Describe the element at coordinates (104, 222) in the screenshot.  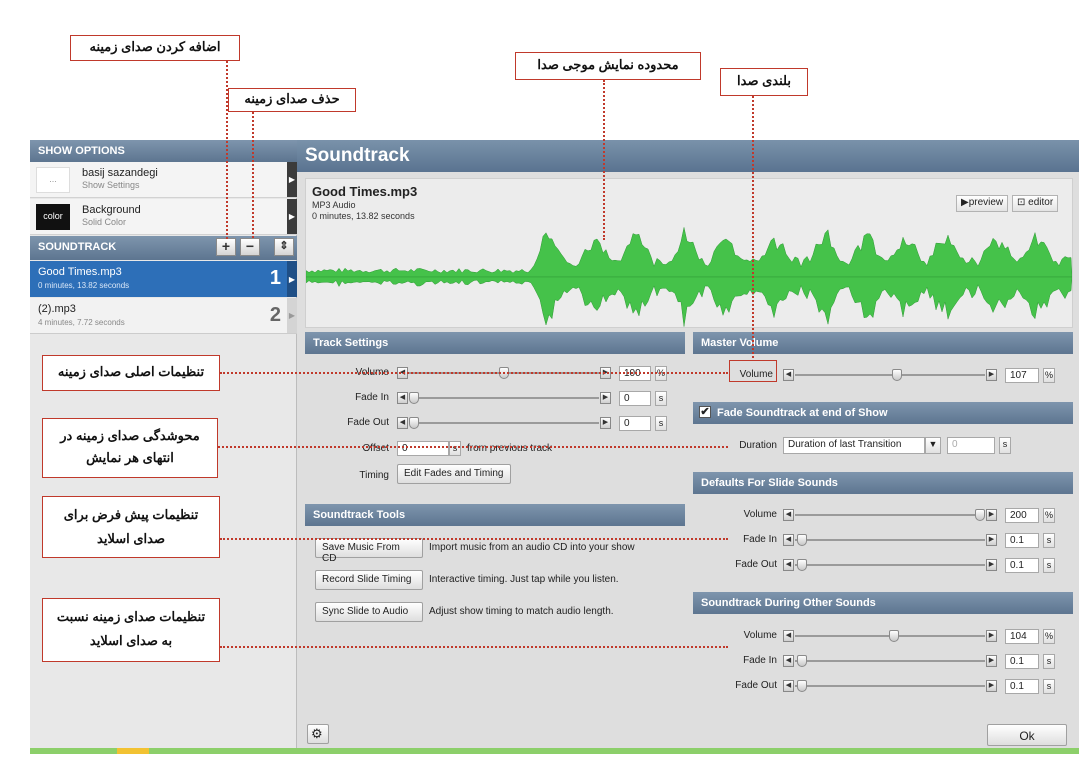
I see `background-subtitle: Solid Color` at that location.